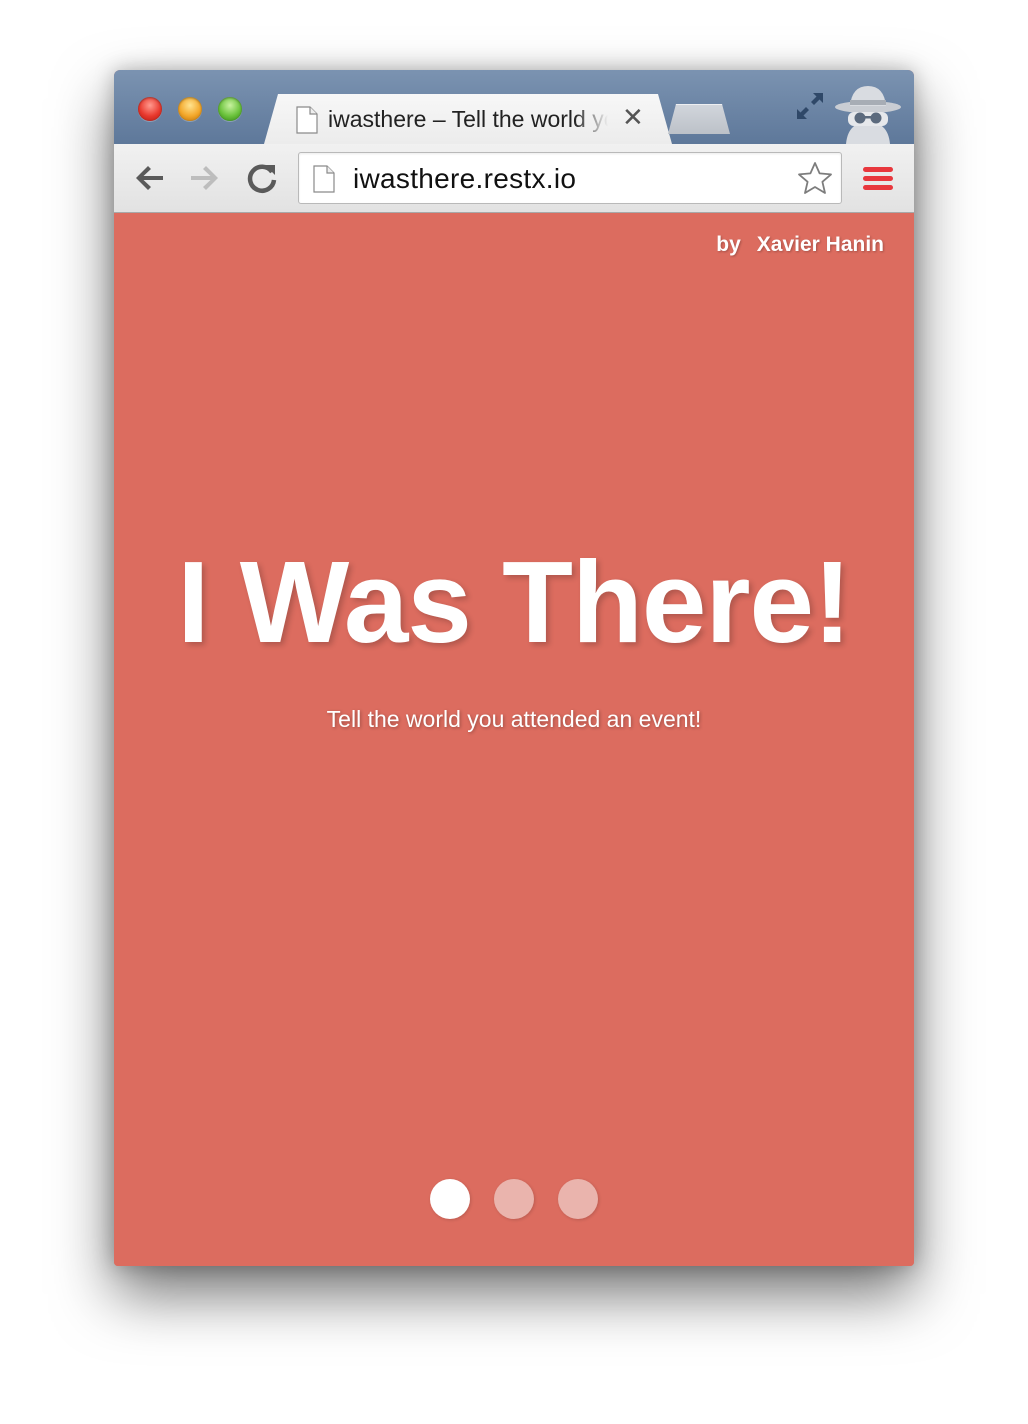 This screenshot has height=1424, width=1028. Describe the element at coordinates (514, 602) in the screenshot. I see `page-title: I Was There!` at that location.